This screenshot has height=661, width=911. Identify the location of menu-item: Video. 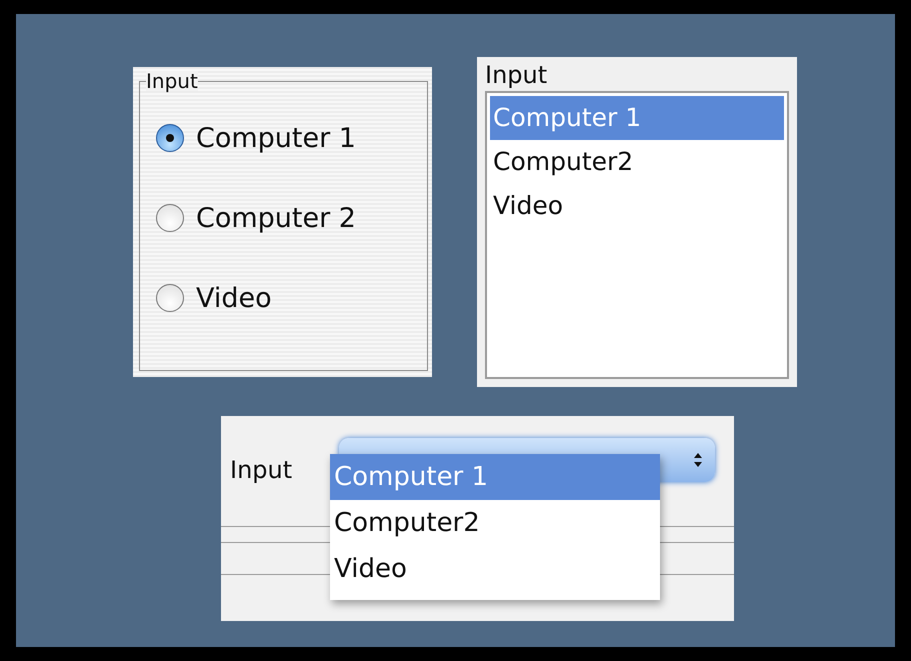
(495, 569).